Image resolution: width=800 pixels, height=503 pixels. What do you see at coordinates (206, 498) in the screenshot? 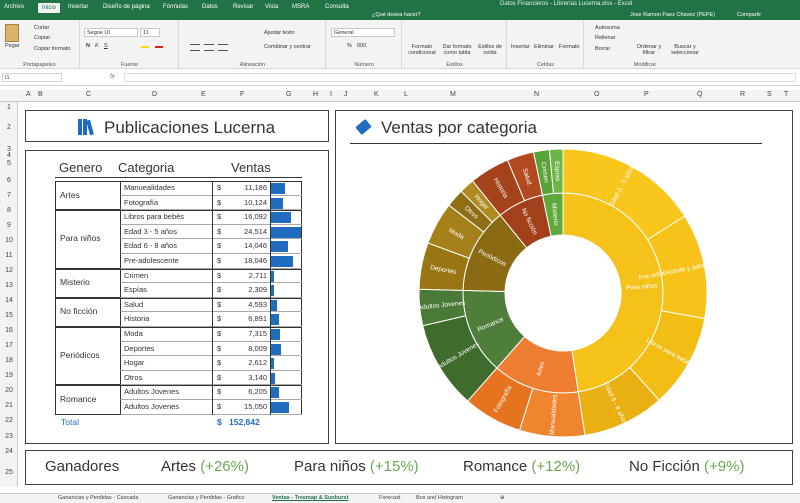
I see `sheet-tab-1: Ganancias y Perdidas - Grafico` at bounding box center [206, 498].